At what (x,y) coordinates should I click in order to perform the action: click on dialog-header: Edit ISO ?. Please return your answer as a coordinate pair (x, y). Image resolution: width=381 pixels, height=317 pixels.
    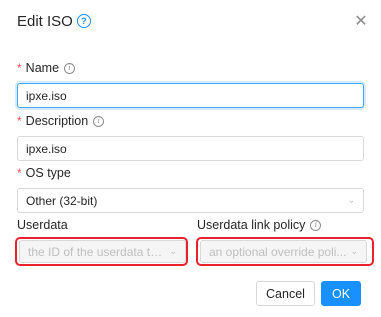
    Looking at the image, I should click on (54, 21).